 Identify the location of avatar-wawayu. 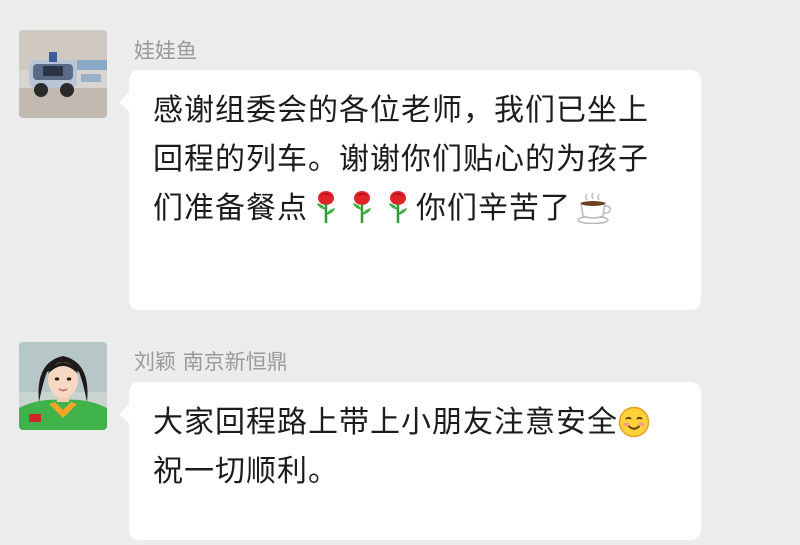
(63, 74).